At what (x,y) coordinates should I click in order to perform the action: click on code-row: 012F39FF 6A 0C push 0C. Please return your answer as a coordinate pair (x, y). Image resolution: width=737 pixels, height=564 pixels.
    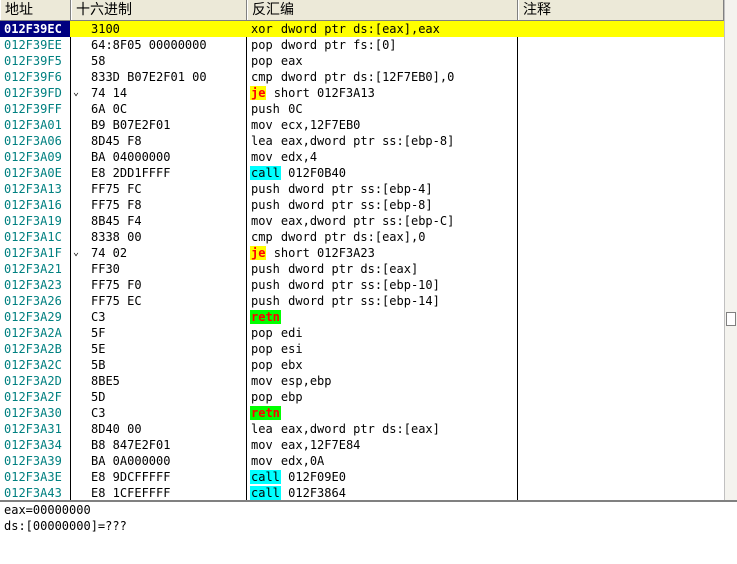
    Looking at the image, I should click on (362, 109).